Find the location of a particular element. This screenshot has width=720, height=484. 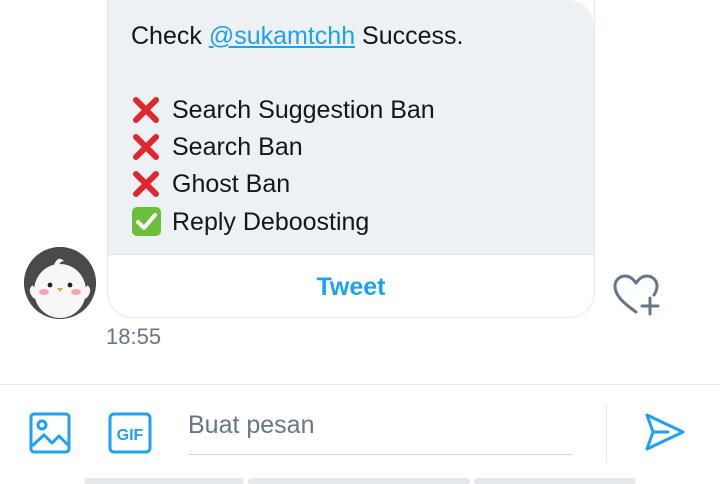

result-row: Search Suggestion Ban is located at coordinates (283, 110).